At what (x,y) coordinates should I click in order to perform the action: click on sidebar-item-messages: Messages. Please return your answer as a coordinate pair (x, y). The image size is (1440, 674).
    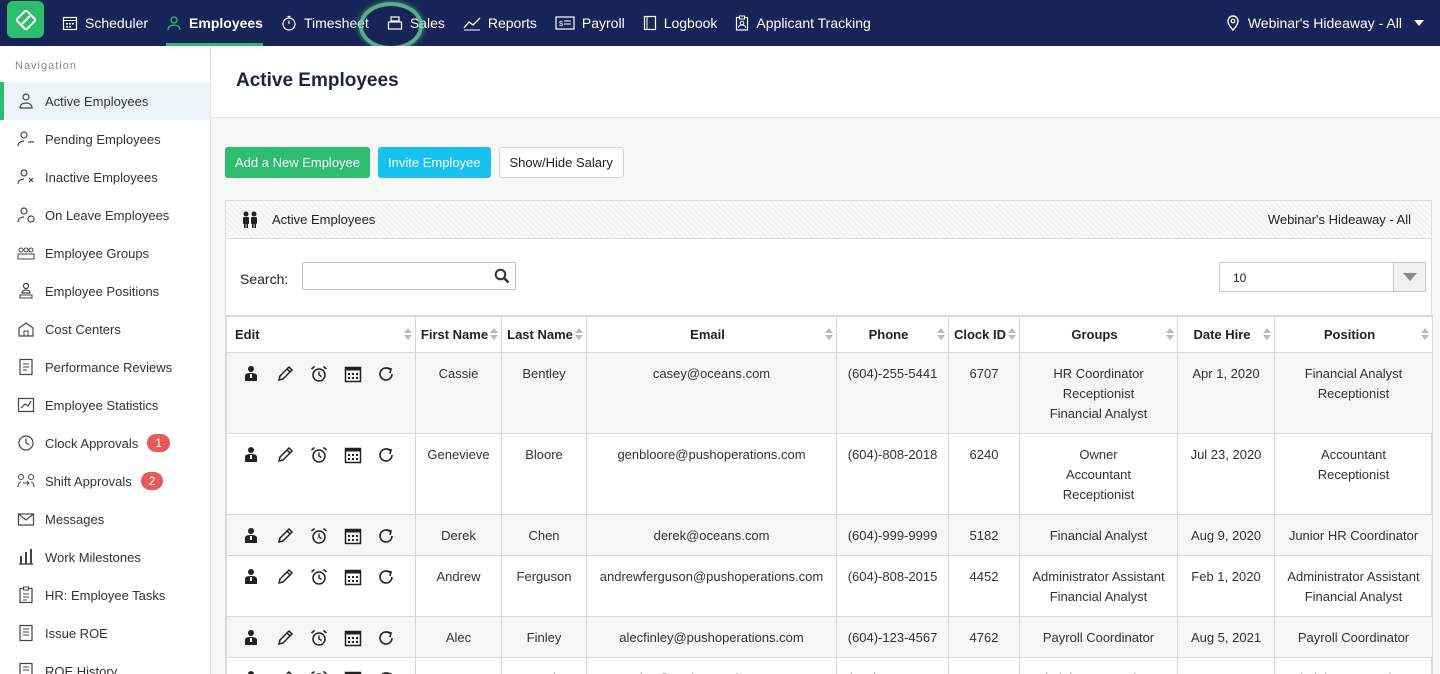
    Looking at the image, I should click on (105, 519).